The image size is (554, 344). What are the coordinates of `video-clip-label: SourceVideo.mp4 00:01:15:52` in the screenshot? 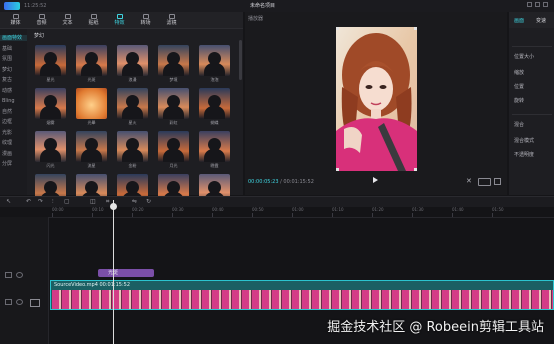 It's located at (92, 285).